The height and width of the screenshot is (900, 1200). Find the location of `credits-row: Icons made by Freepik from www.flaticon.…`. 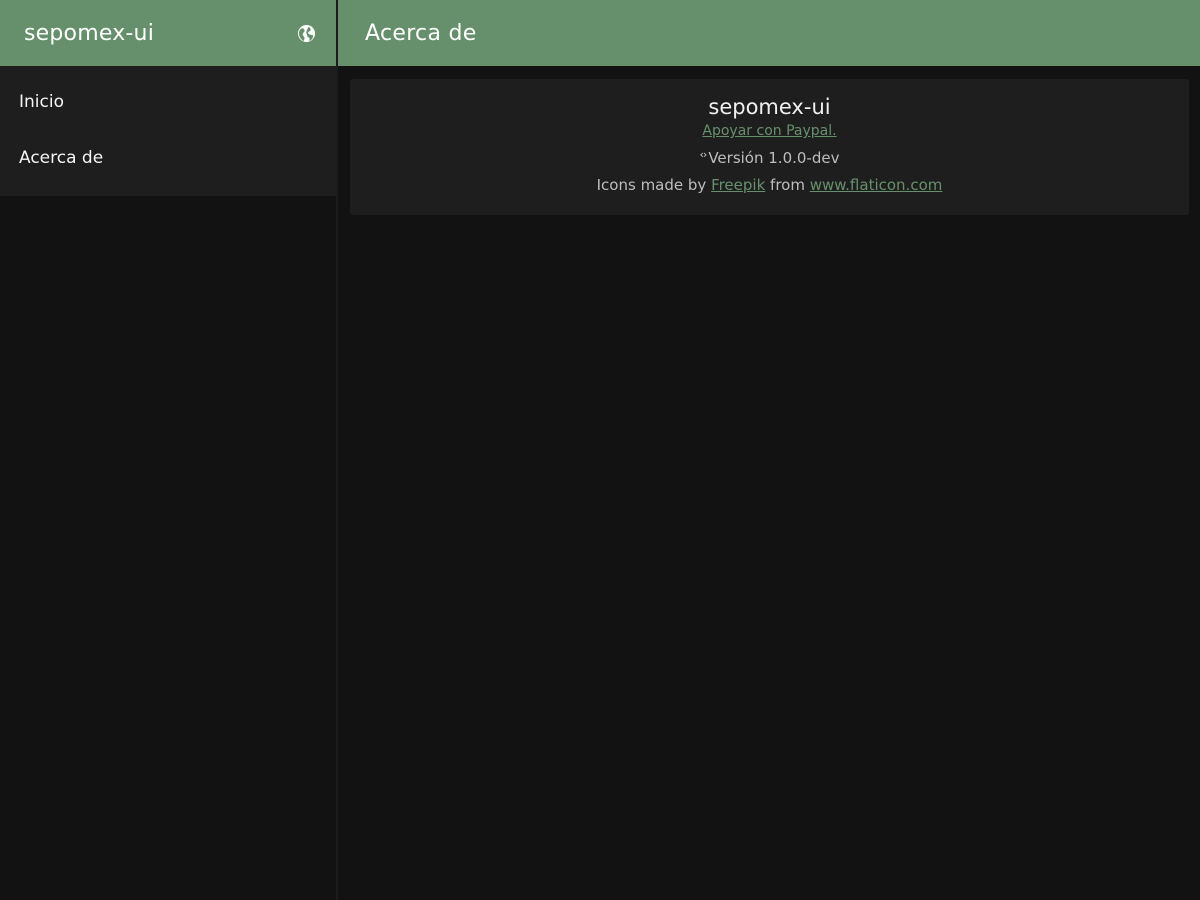

credits-row: Icons made by Freepik from www.flaticon.… is located at coordinates (770, 185).